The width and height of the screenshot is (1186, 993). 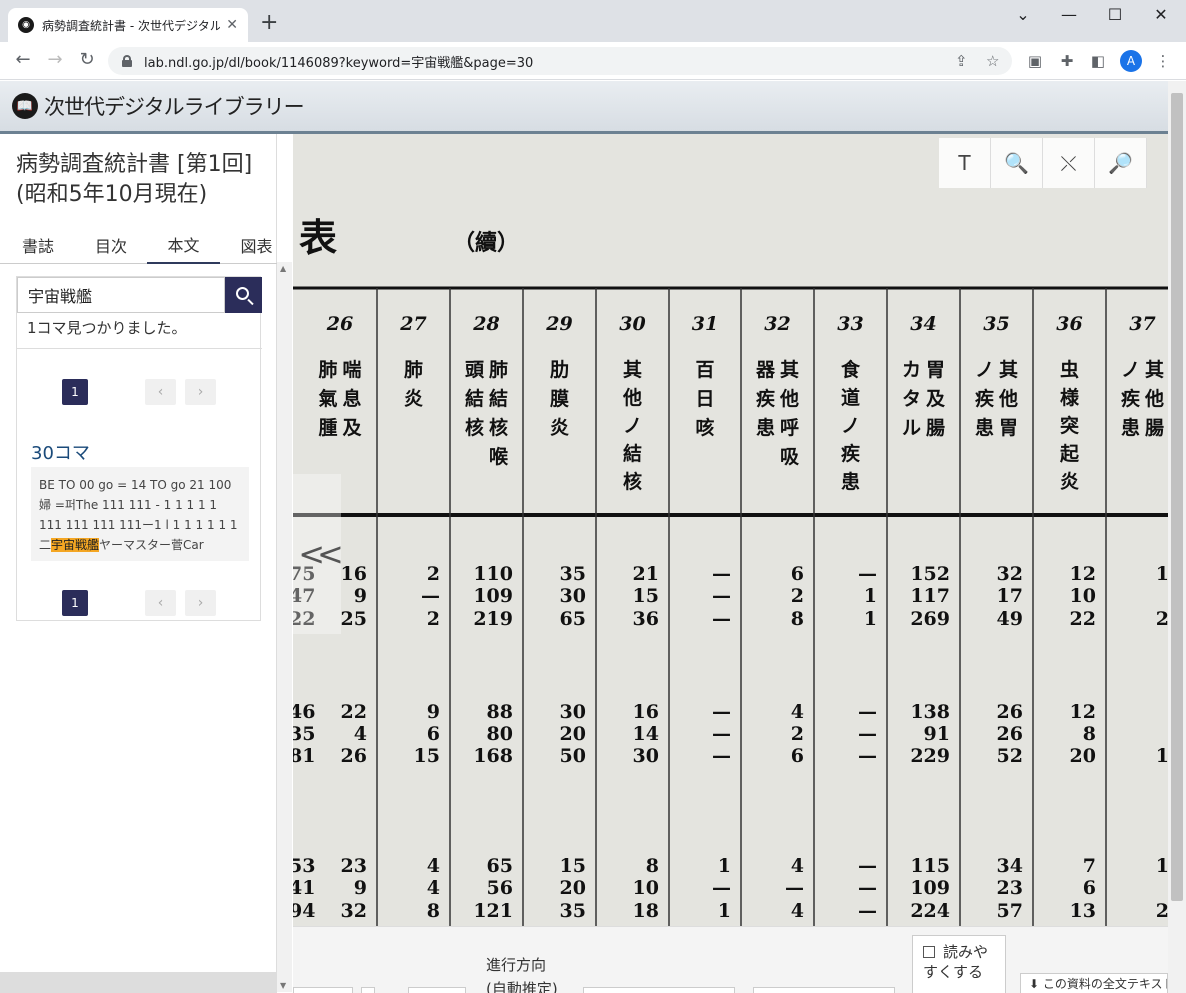 What do you see at coordinates (1067, 61) in the screenshot?
I see `extensions-puzzle-icon: ✚` at bounding box center [1067, 61].